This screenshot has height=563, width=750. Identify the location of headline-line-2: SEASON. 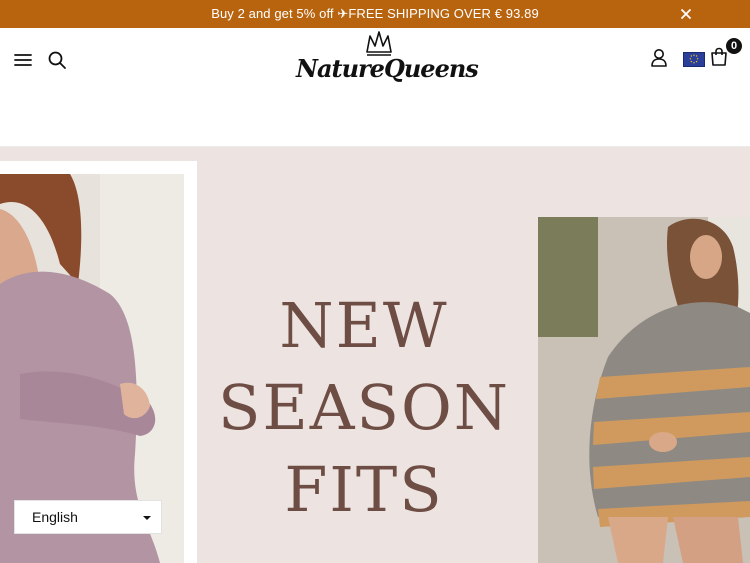
(364, 407).